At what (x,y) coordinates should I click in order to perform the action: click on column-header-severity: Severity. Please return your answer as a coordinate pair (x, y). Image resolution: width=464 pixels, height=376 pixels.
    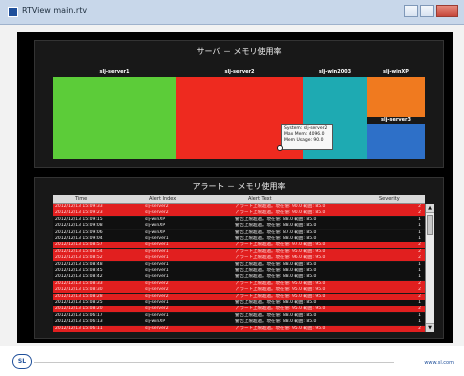
    Looking at the image, I should click on (389, 199).